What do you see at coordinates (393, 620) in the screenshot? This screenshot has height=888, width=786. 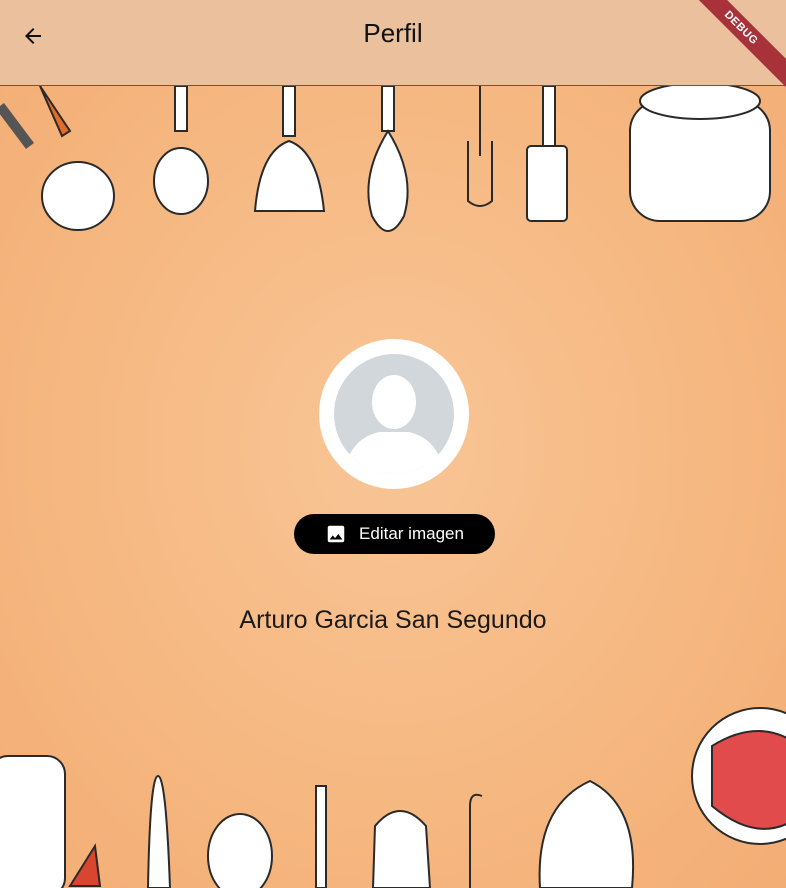 I see `user-name: Arturo Garcia San Segundo` at bounding box center [393, 620].